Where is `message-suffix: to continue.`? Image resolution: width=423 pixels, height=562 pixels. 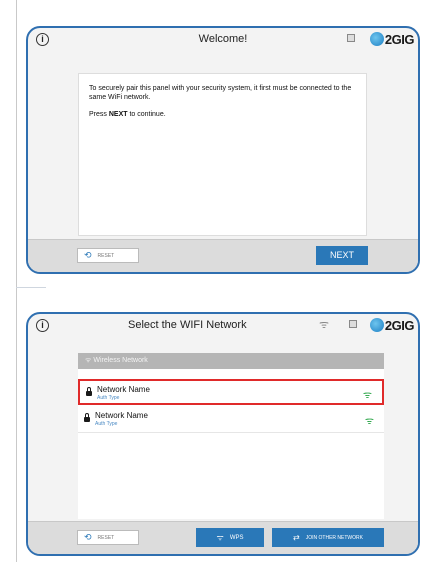 message-suffix: to continue. is located at coordinates (146, 114).